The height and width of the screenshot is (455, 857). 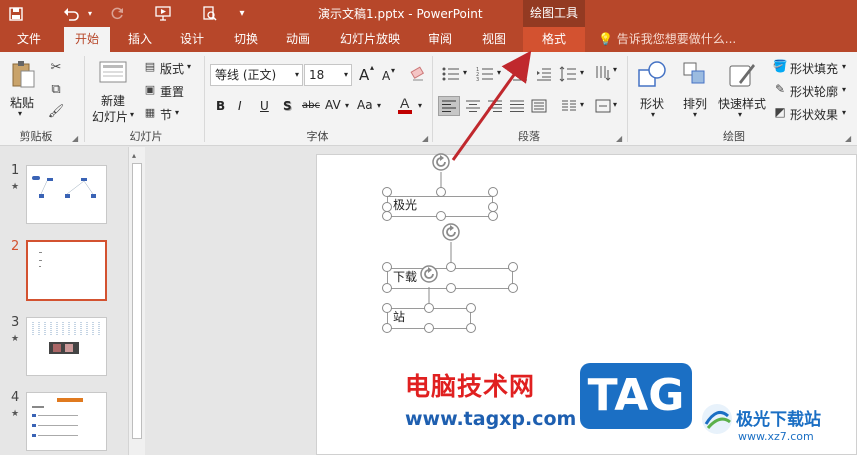 I want to click on aurora-logo-icon, so click(x=717, y=419).